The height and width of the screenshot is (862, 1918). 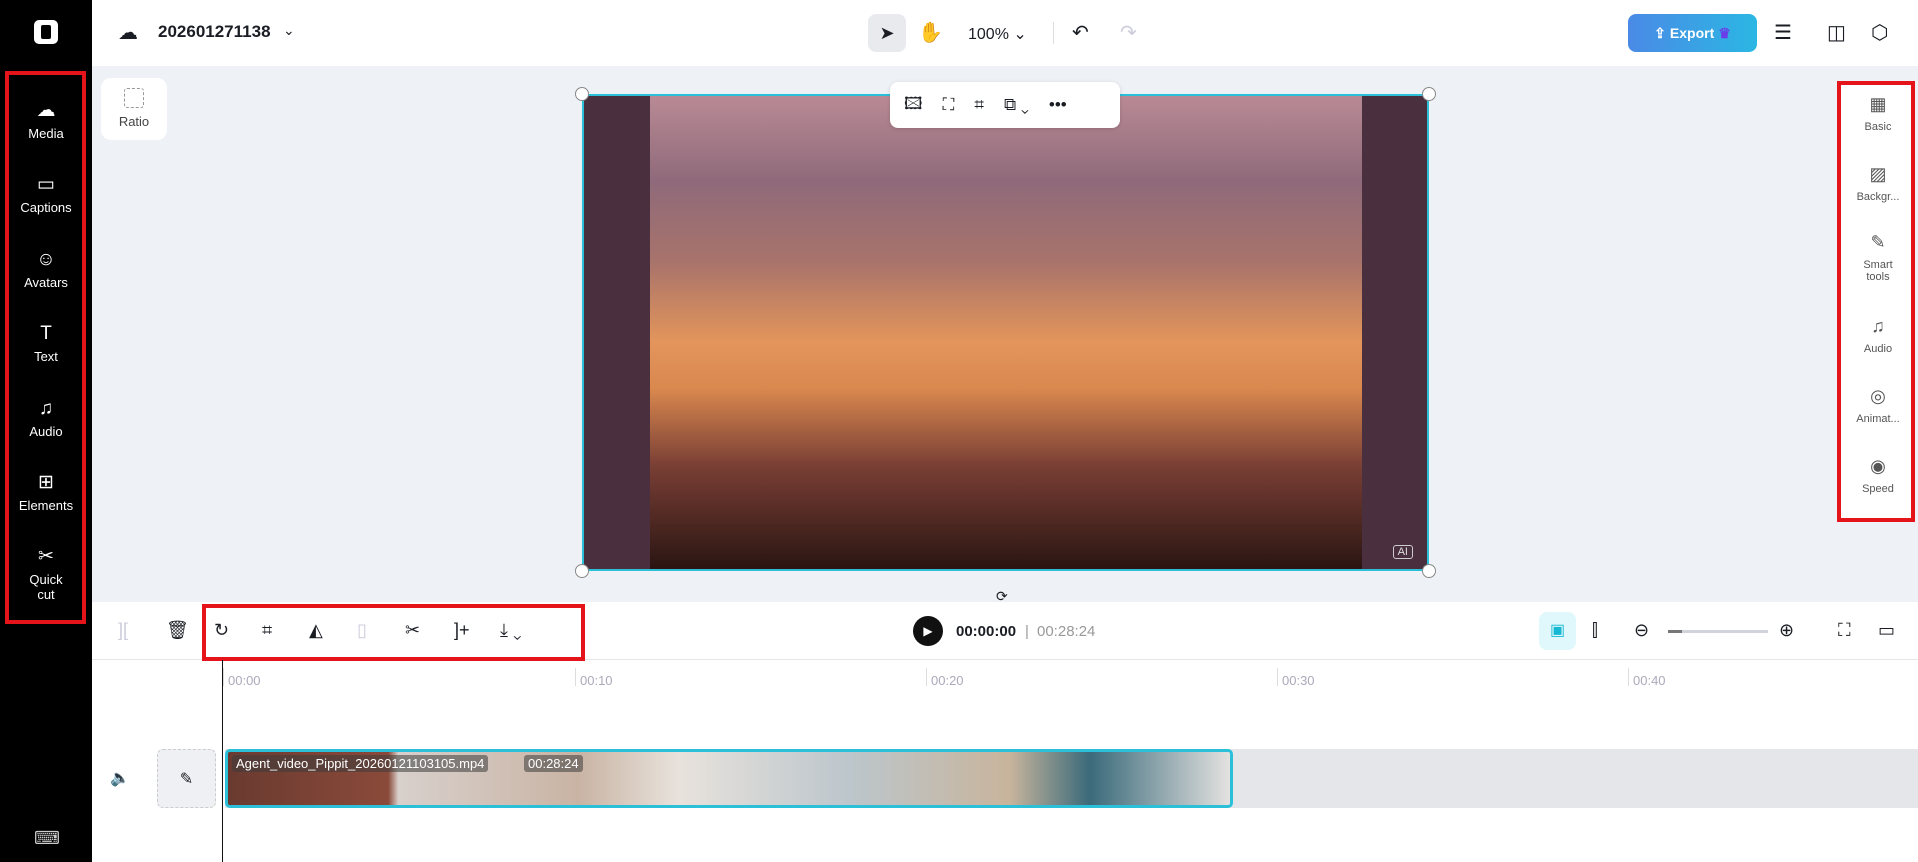 I want to click on ratio-label: Ratio, so click(x=134, y=121).